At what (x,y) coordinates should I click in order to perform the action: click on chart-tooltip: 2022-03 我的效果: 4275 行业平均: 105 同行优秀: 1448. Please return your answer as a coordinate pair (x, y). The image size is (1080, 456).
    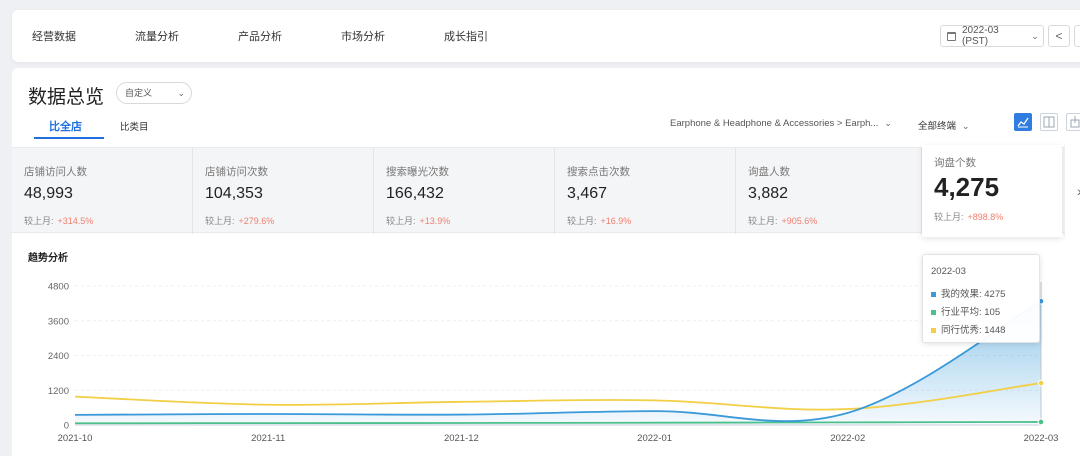
    Looking at the image, I should click on (981, 298).